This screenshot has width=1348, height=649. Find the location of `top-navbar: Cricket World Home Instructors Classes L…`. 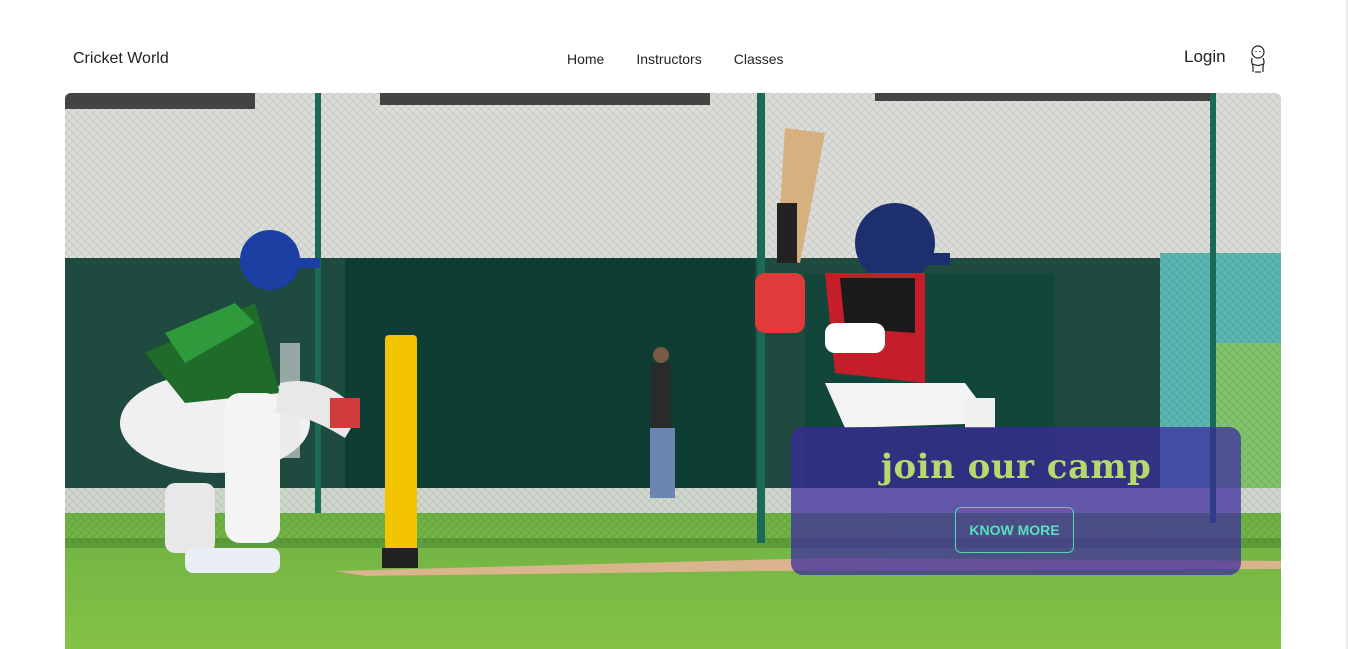

top-navbar: Cricket World Home Instructors Classes L… is located at coordinates (673, 46).